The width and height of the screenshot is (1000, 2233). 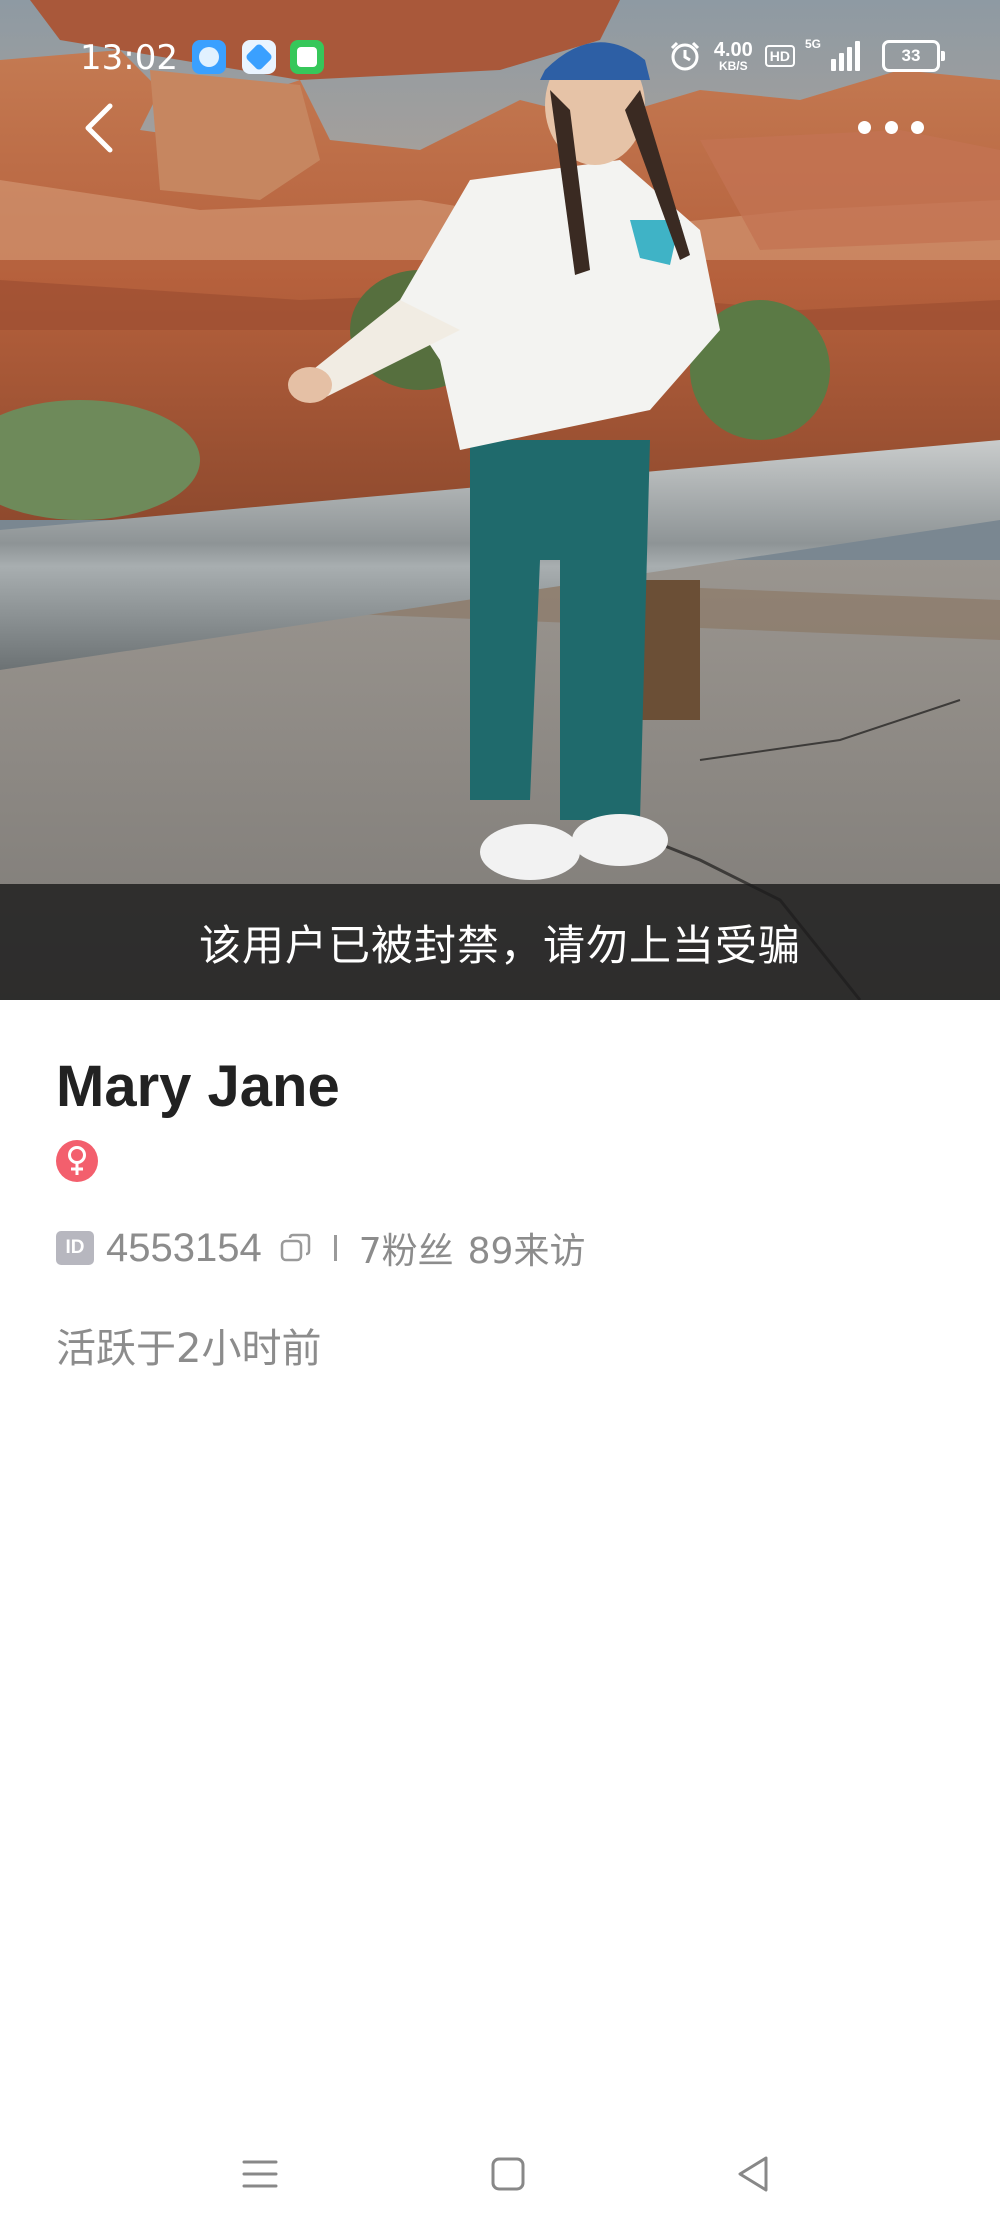 What do you see at coordinates (500, 57) in the screenshot?
I see `status-bar: 13:02 4.00 KB/S HD 5G 33` at bounding box center [500, 57].